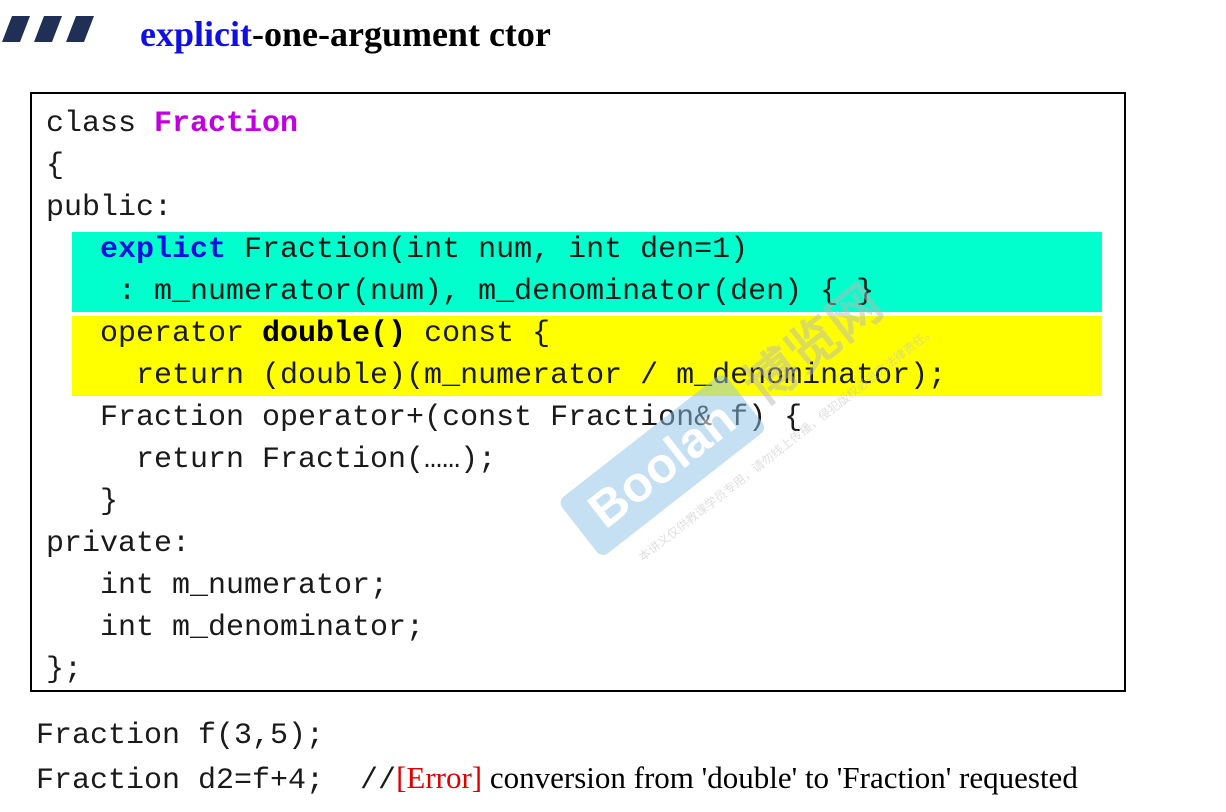 This screenshot has width=1226, height=812. I want to click on code-line: operator double() const {, so click(298, 334).